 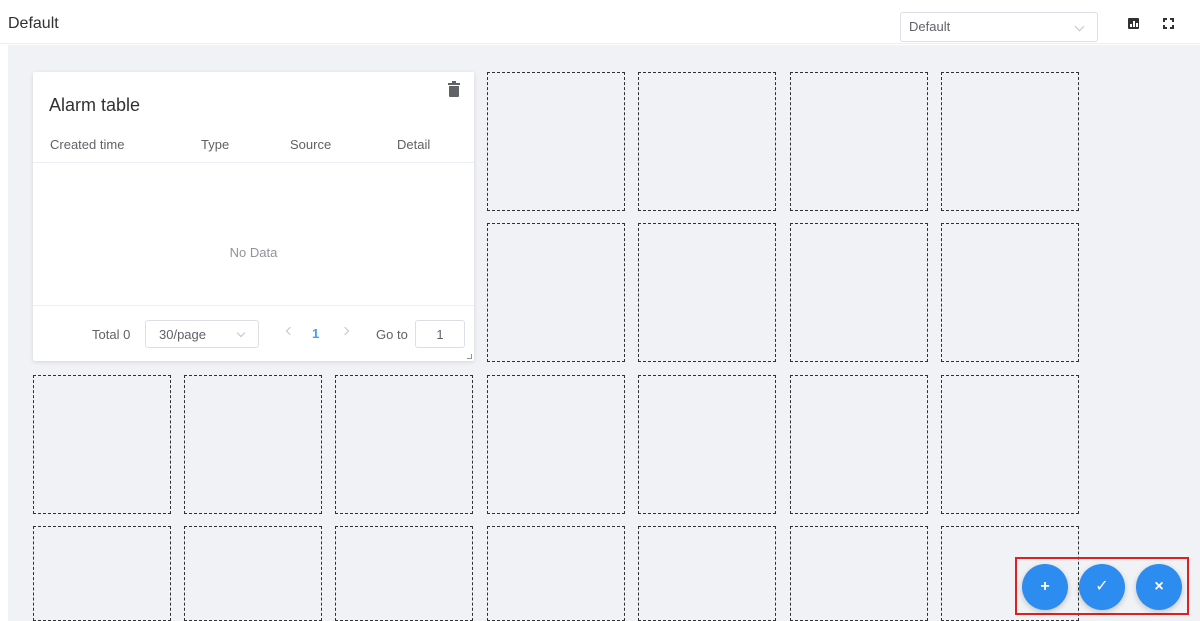 What do you see at coordinates (454, 89) in the screenshot?
I see `trash-icon` at bounding box center [454, 89].